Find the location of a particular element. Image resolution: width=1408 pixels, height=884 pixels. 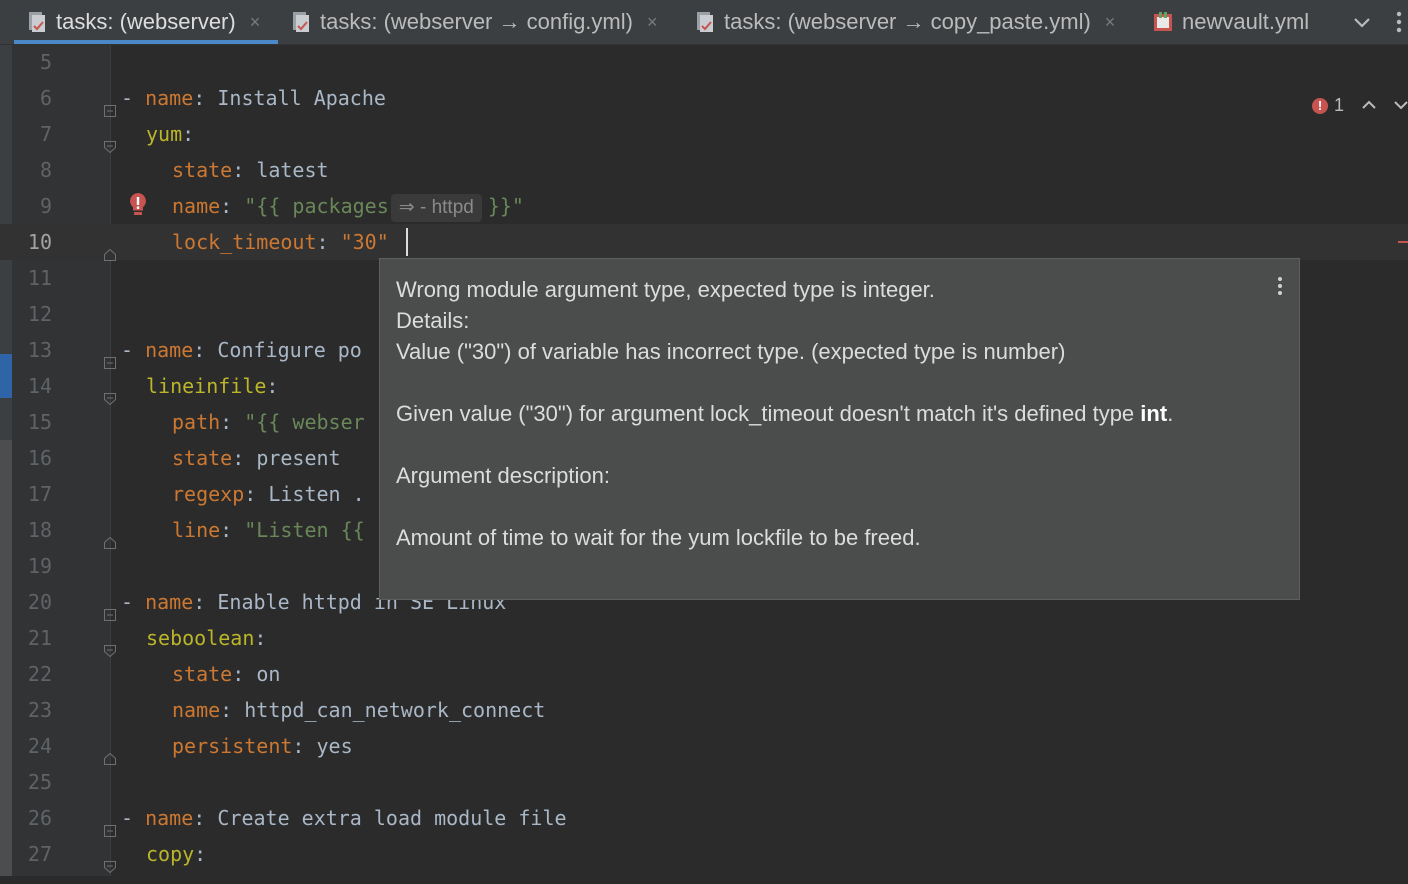

line-number: 20 is located at coordinates (39, 602).